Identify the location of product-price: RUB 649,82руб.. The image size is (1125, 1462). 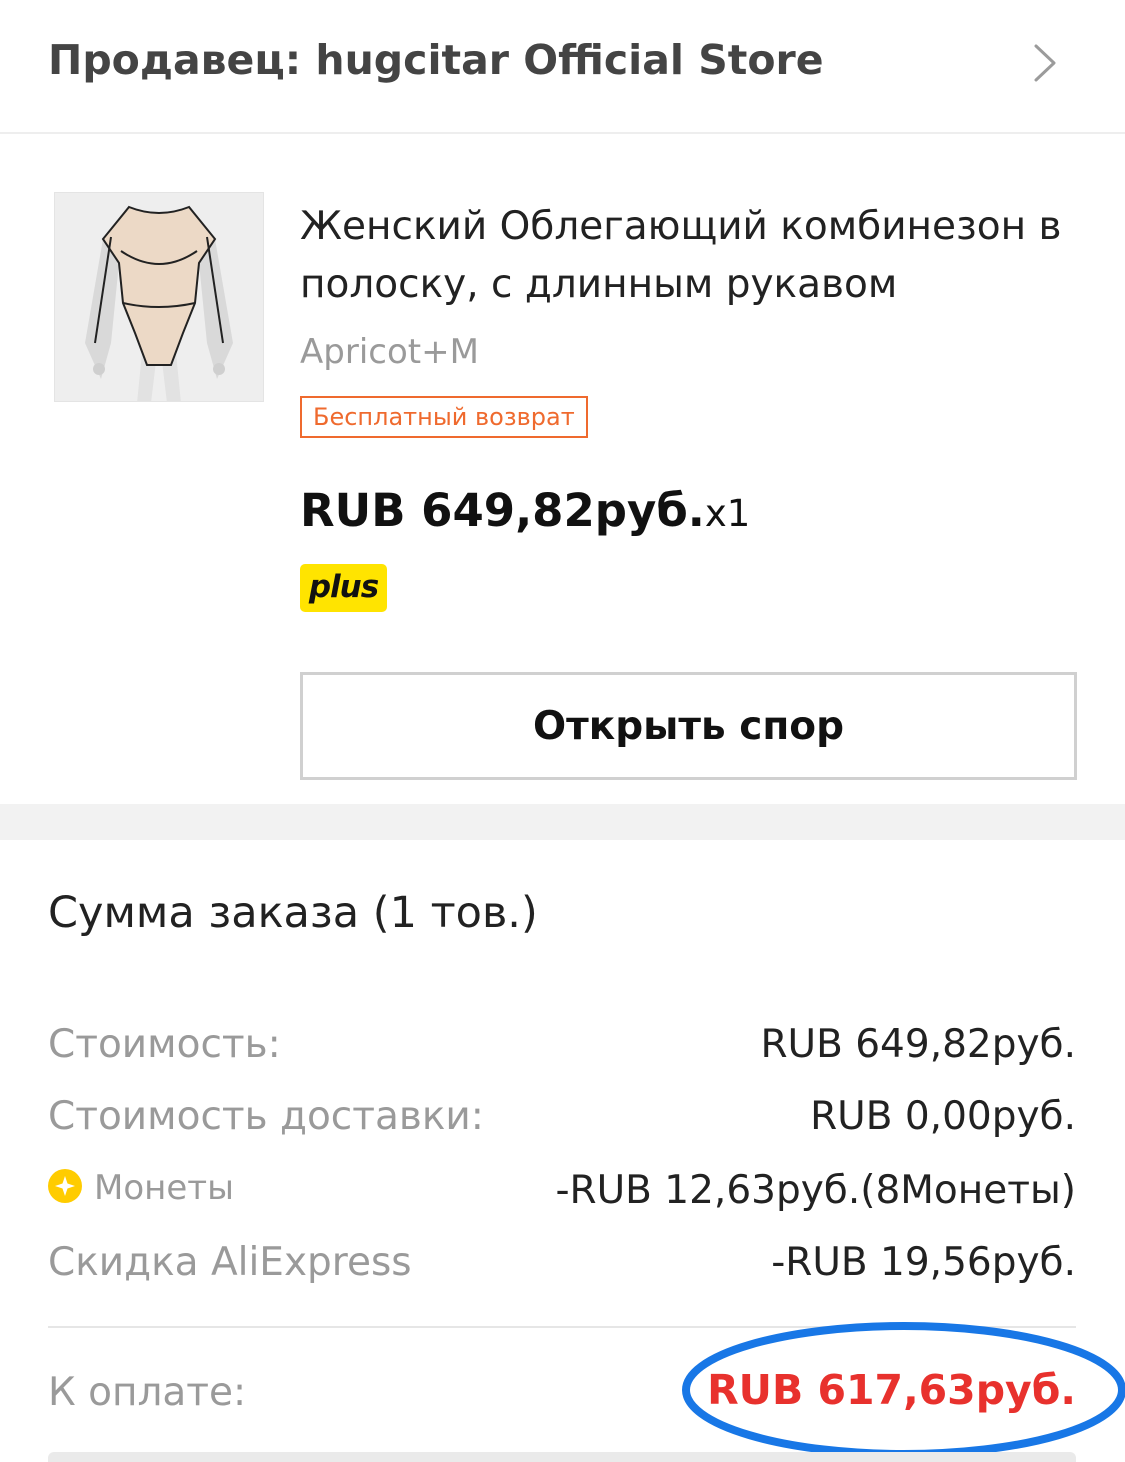
(502, 510).